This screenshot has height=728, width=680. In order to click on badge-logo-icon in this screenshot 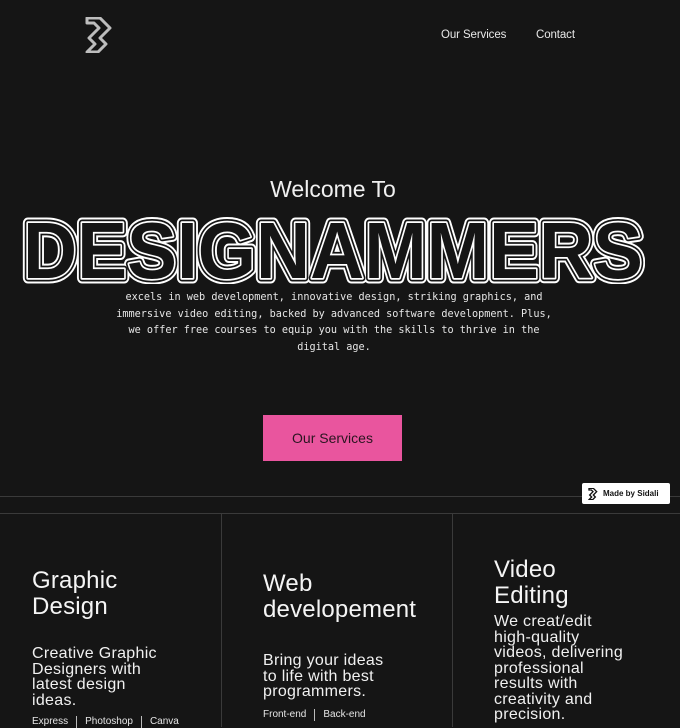, I will do `click(593, 493)`.